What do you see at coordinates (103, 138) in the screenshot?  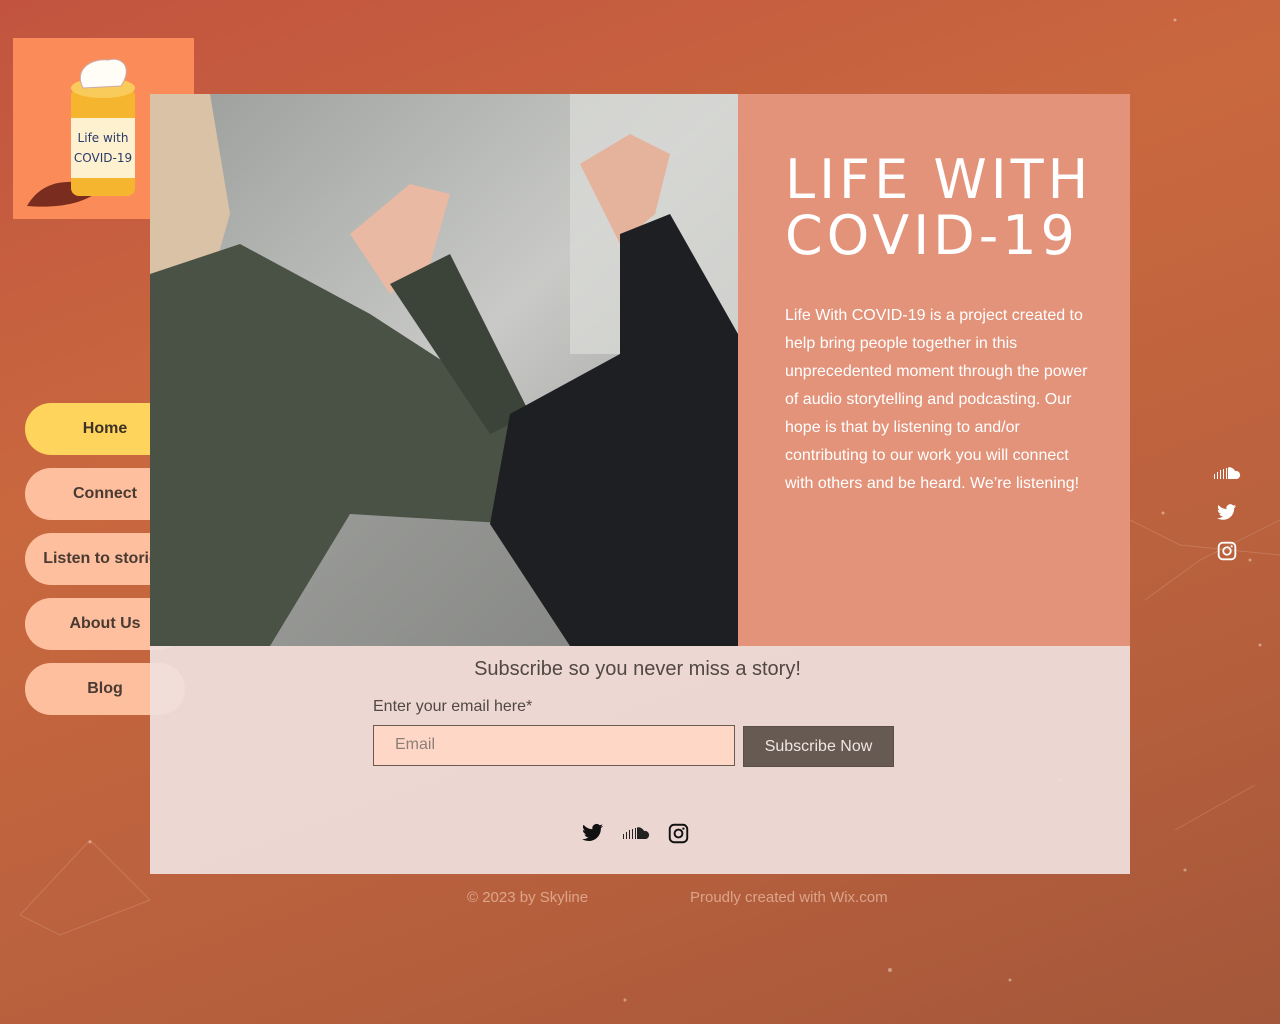 I see `logo-text-line1: Life with` at bounding box center [103, 138].